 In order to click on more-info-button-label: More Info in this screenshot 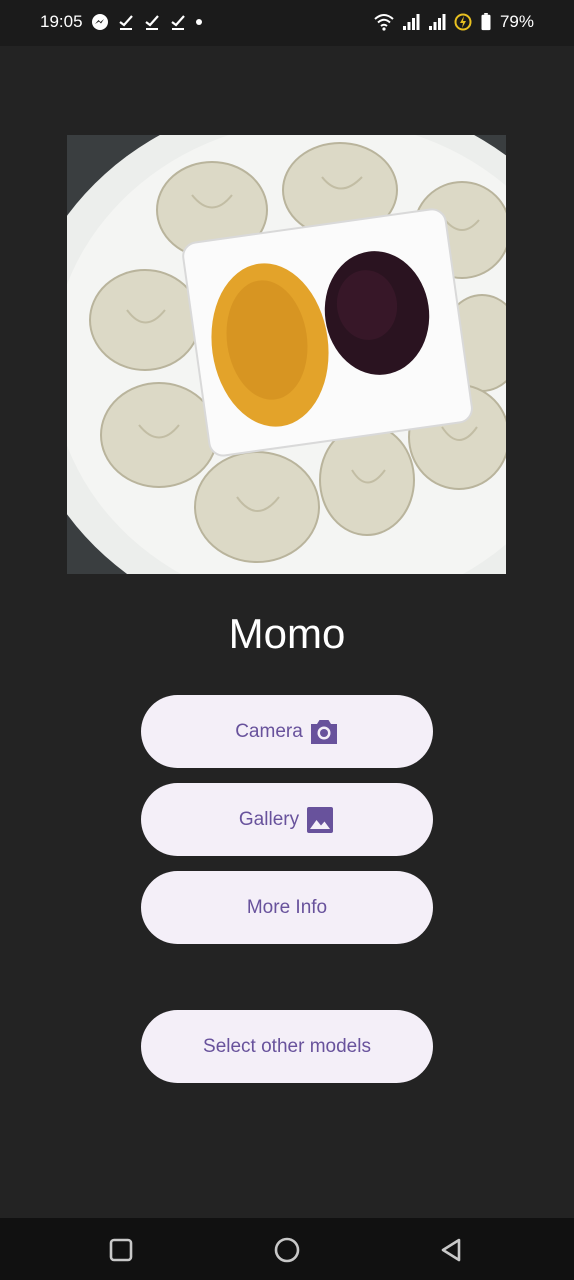, I will do `click(287, 907)`.